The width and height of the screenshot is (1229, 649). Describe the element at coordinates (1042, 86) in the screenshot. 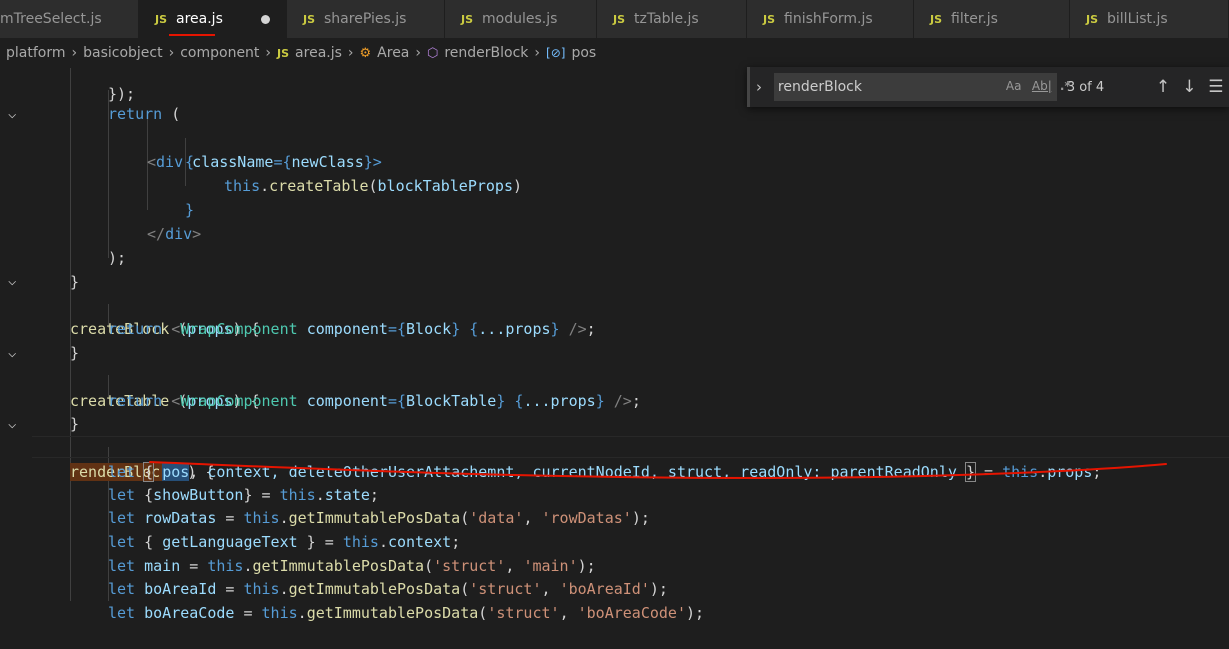

I see `whole-word-icon: Ab|` at that location.